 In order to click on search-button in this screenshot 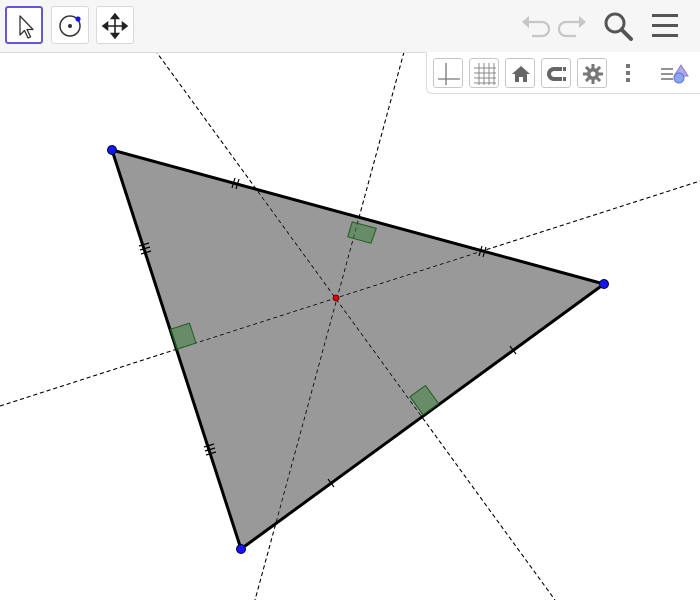, I will do `click(618, 26)`.